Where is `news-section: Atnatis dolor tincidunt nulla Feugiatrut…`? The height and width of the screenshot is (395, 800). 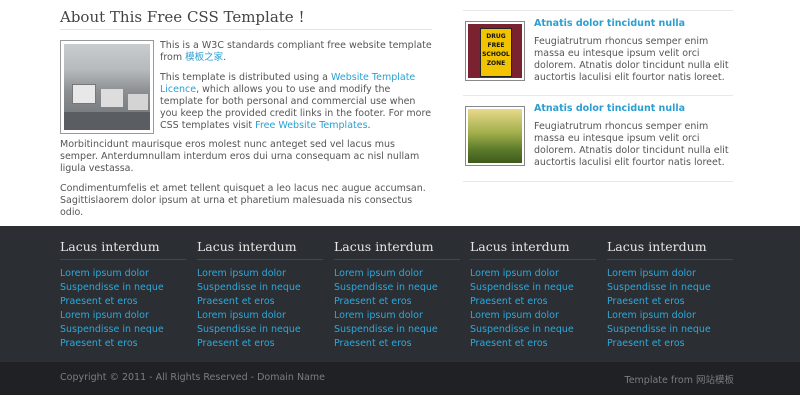
news-section: Atnatis dolor tincidunt nulla Feugiatrut… is located at coordinates (598, 96).